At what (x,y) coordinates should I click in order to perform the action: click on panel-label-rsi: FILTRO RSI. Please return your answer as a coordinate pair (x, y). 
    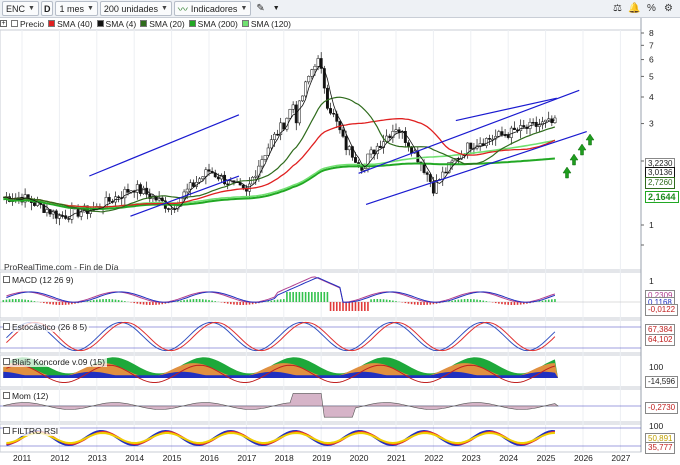
    Looking at the image, I should click on (32, 430).